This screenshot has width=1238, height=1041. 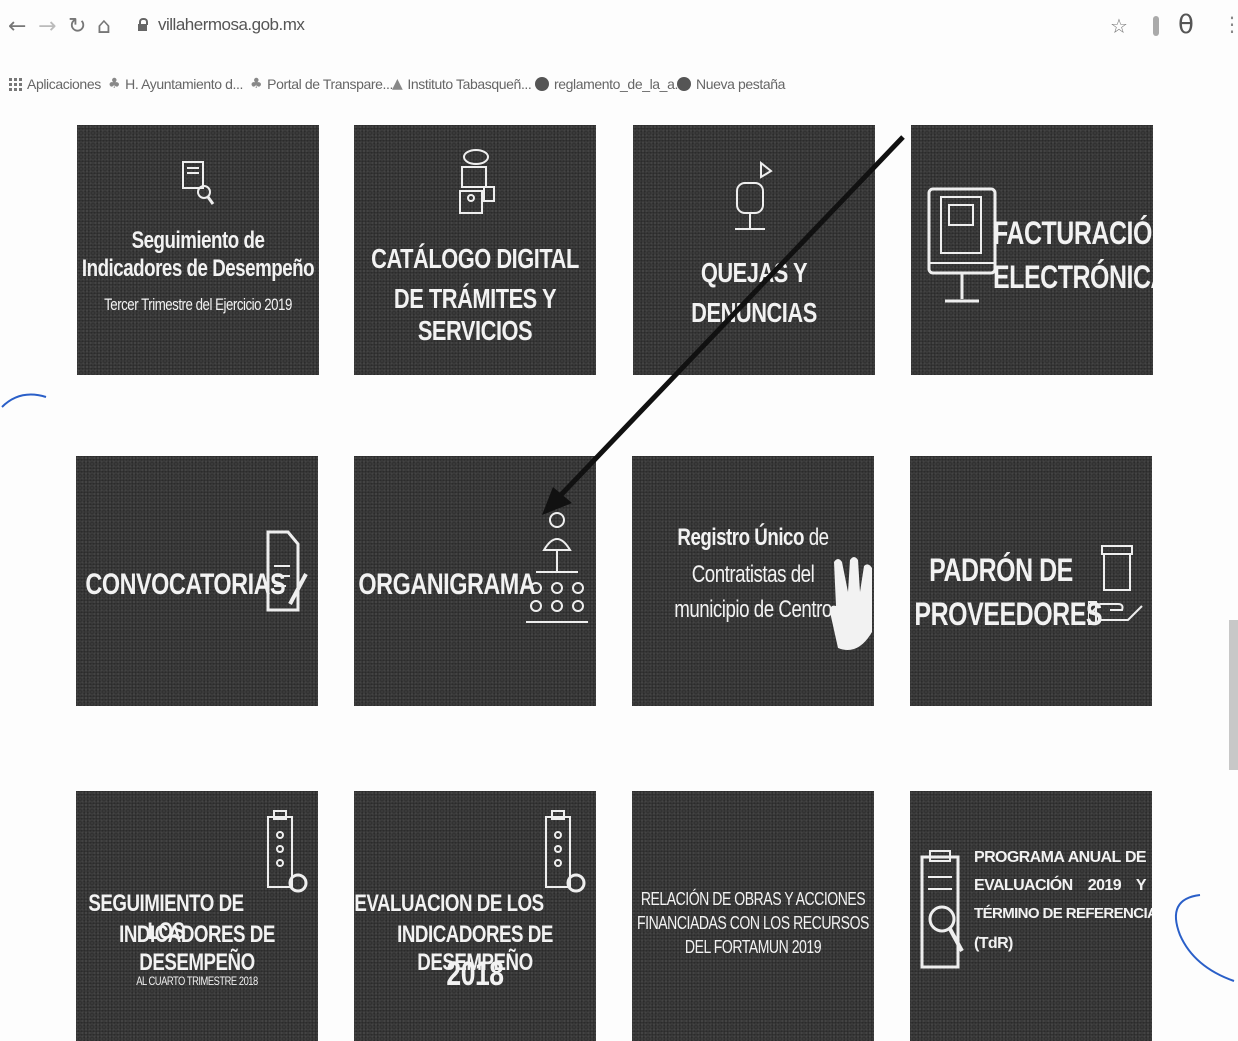 I want to click on tile-title-line: QUEJAS Y, so click(x=754, y=272).